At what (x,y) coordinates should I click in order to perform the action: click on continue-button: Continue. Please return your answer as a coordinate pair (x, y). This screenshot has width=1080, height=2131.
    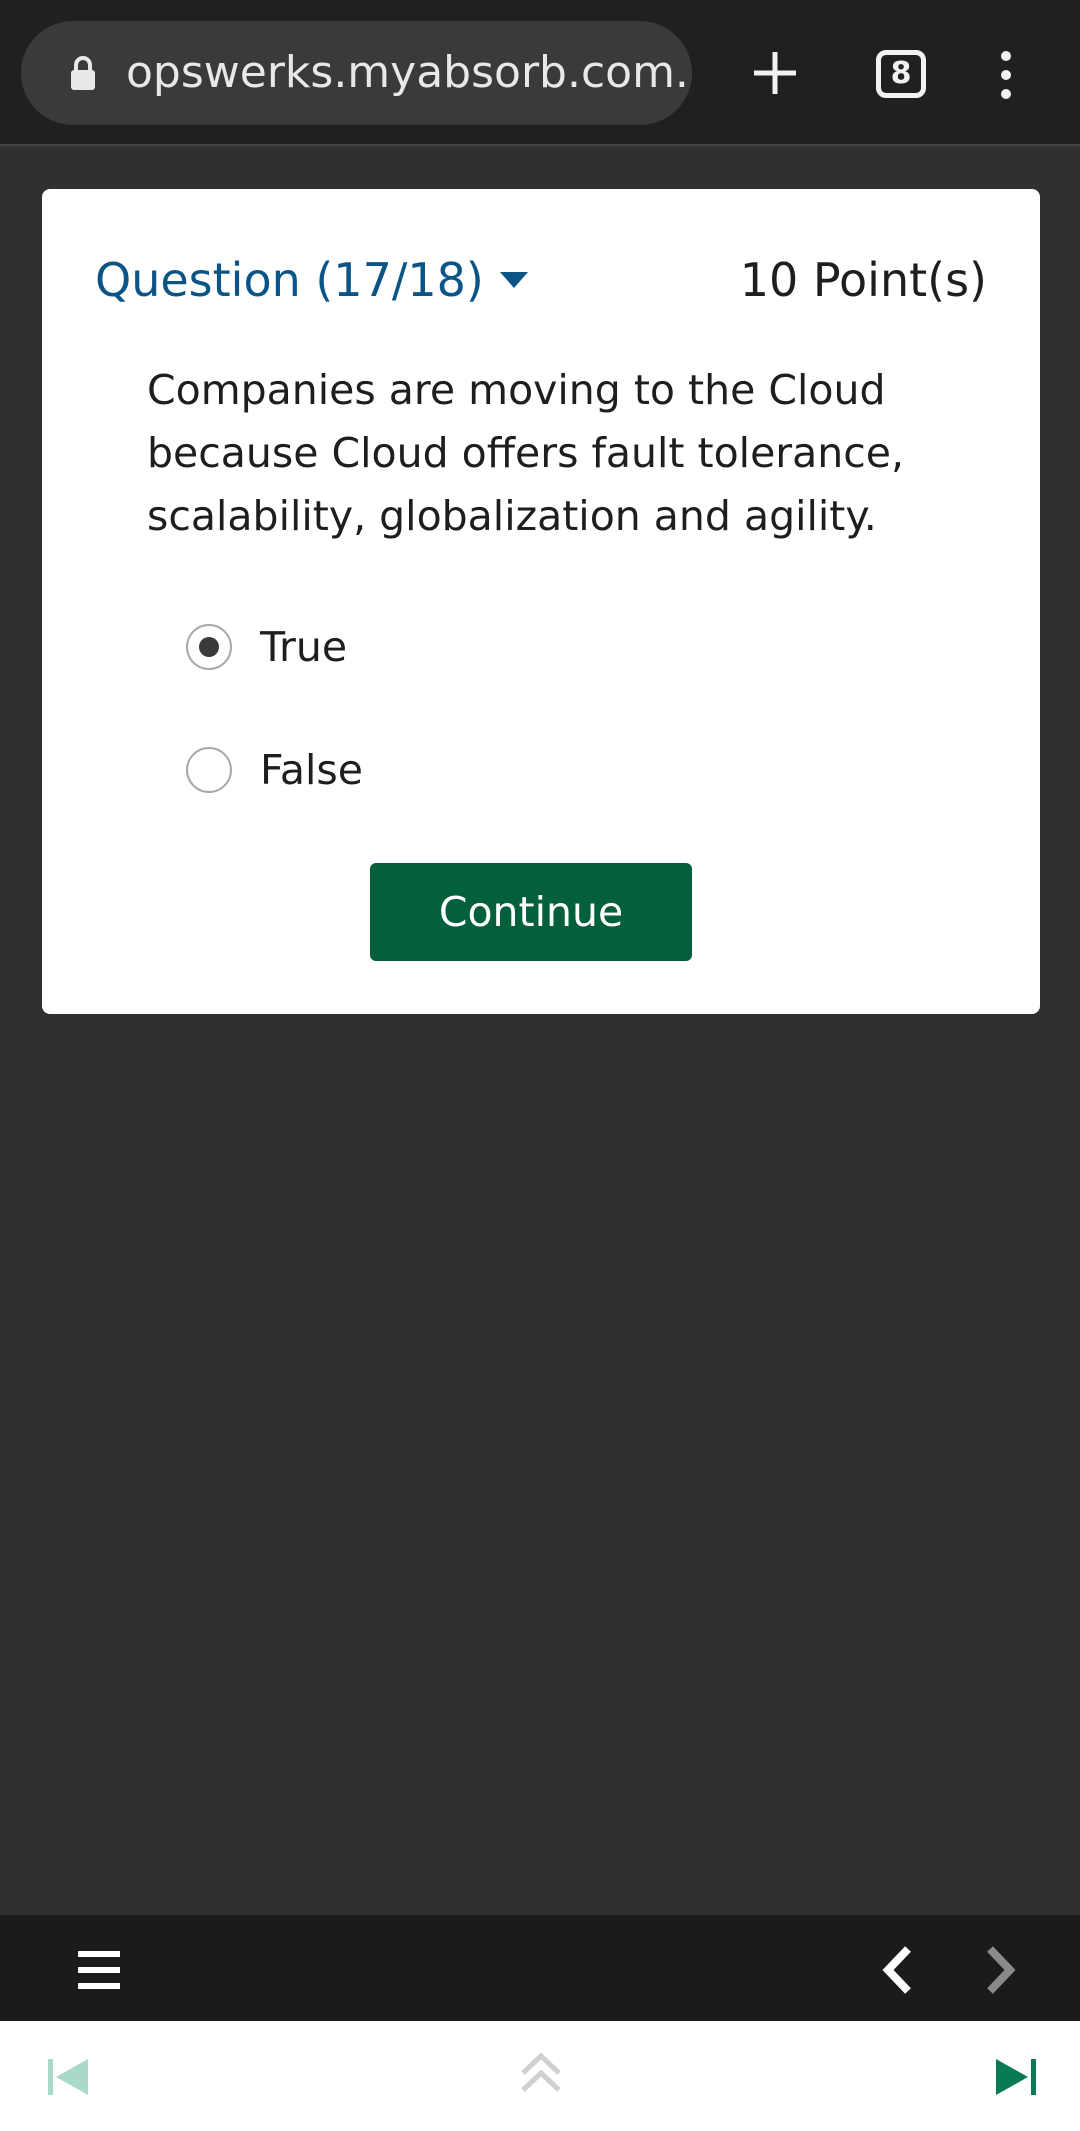
    Looking at the image, I should click on (531, 912).